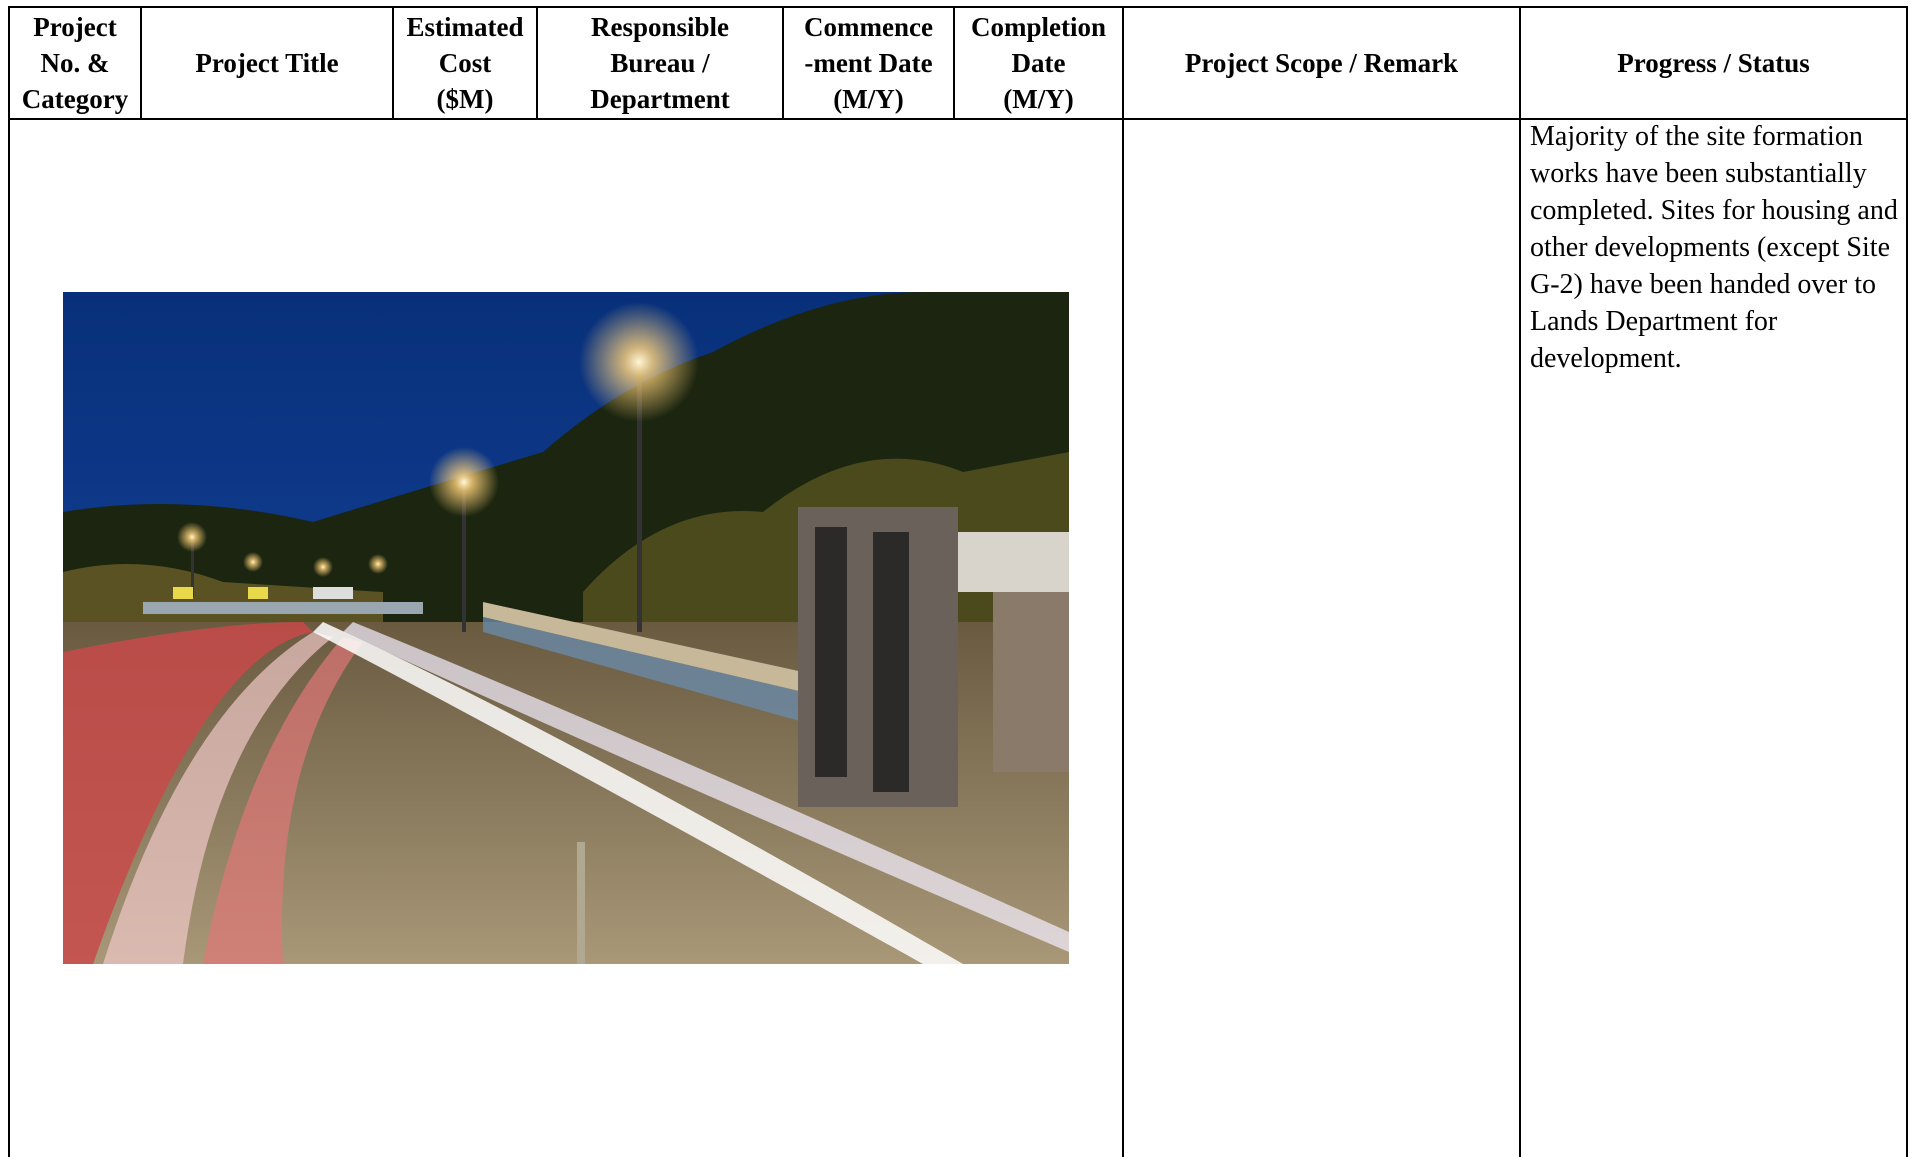  Describe the element at coordinates (267, 63) in the screenshot. I see `header-project-title: Project Title` at that location.